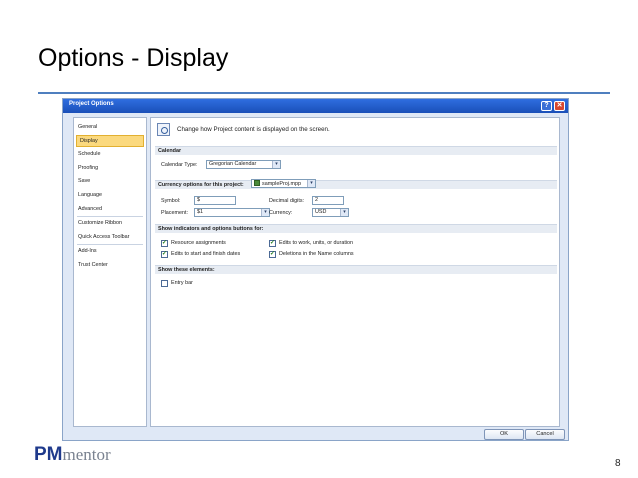 The image size is (638, 478). What do you see at coordinates (164, 254) in the screenshot?
I see `checkbox-edits-start-finish: ✓` at bounding box center [164, 254].